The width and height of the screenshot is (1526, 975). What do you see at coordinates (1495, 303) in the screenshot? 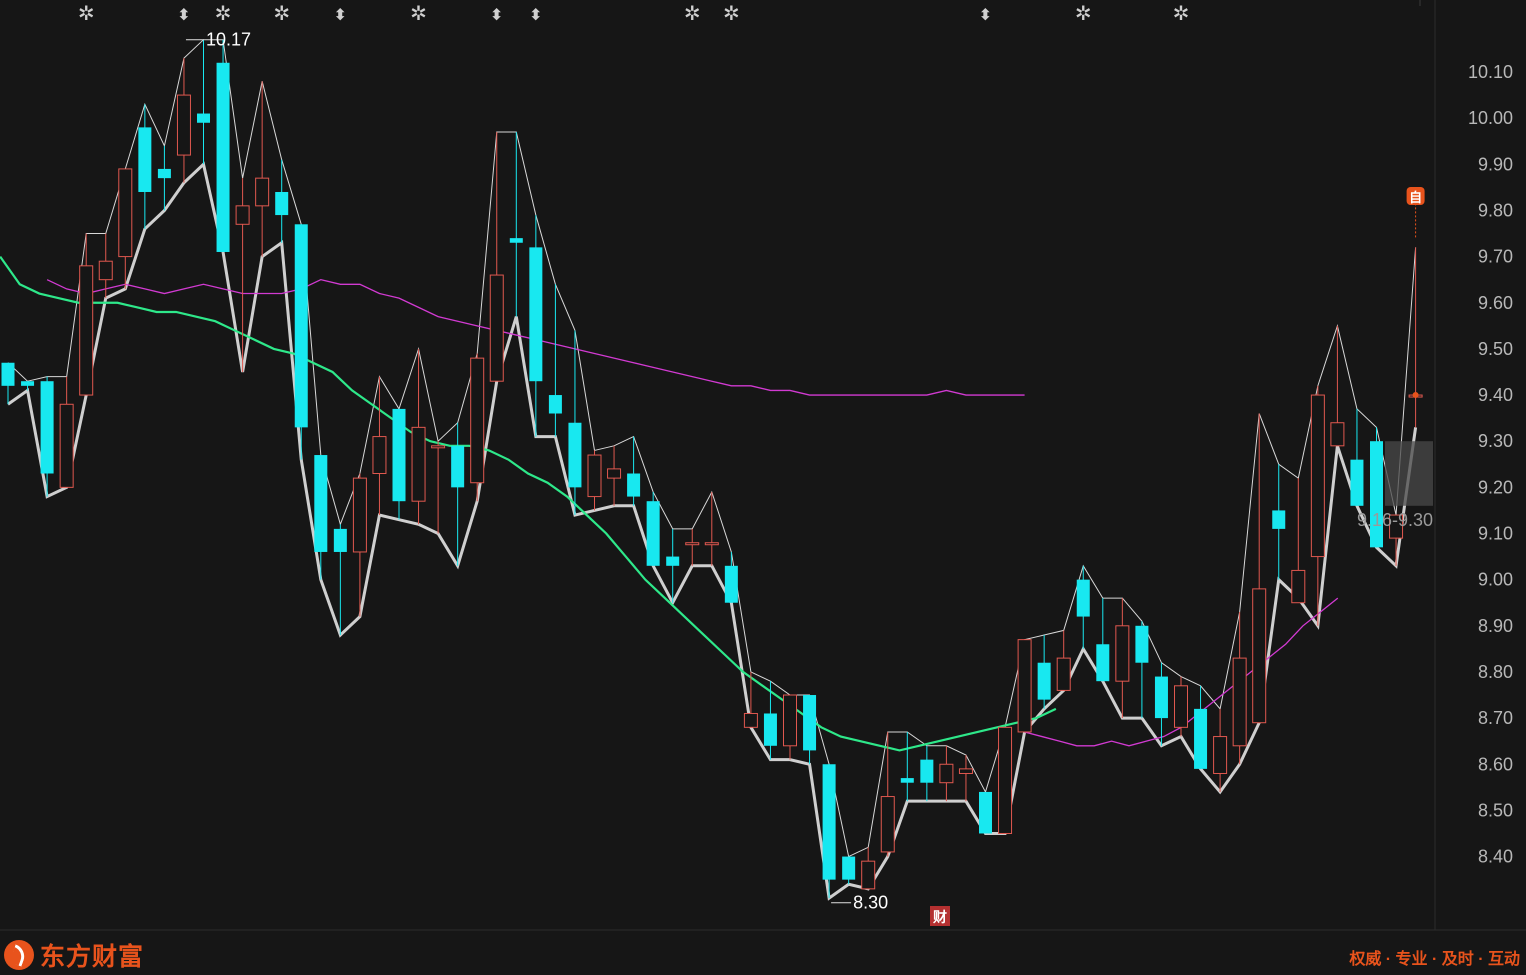
I see `y-tick-label: 9.60` at bounding box center [1495, 303].